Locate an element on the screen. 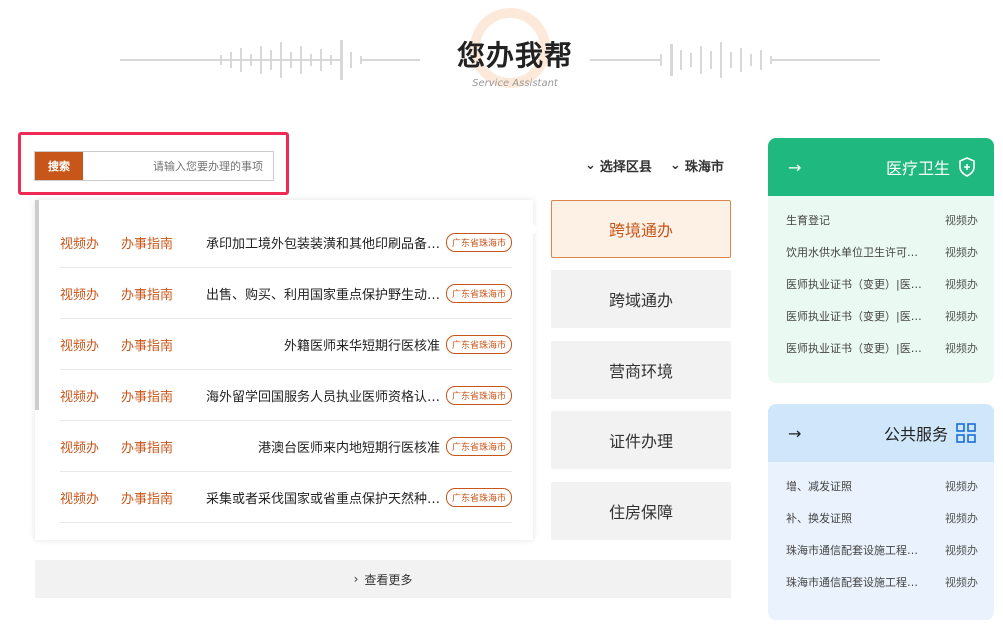 The image size is (1003, 629). district-select: ⌄ 选择区县 is located at coordinates (618, 165).